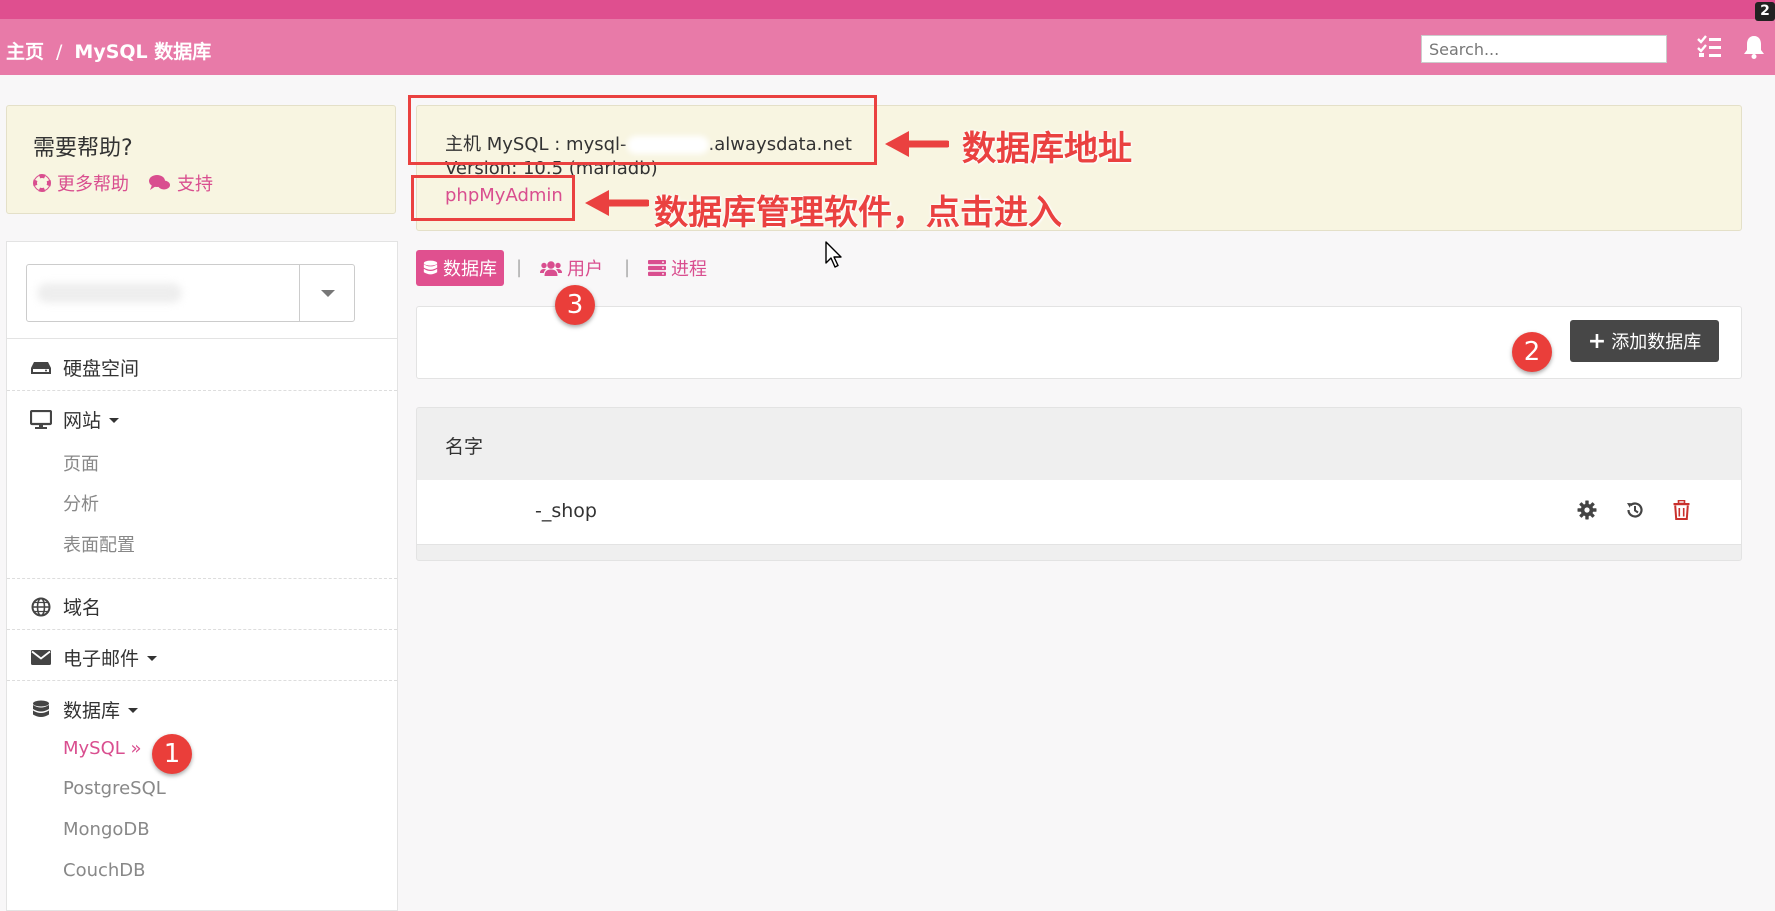  Describe the element at coordinates (1681, 510) in the screenshot. I see `trash-icon` at that location.